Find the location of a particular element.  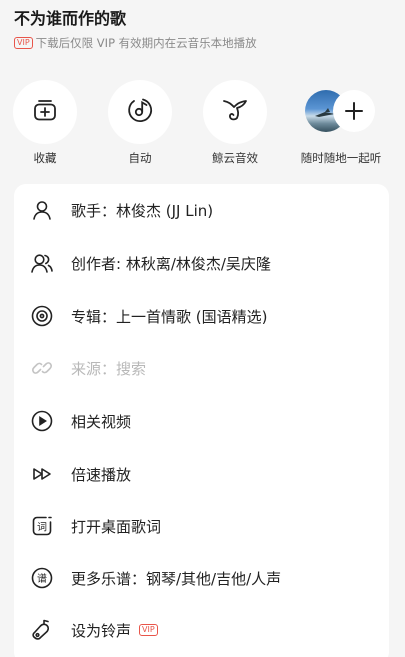

menu-item-creators: 创作者: 林秋离/林俊杰/吴庆隆 is located at coordinates (201, 263).